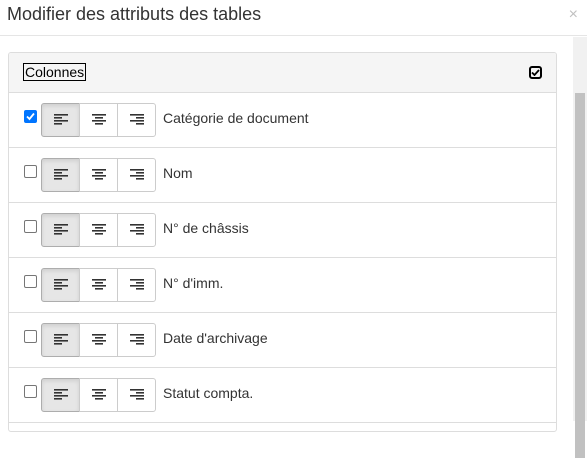 This screenshot has width=587, height=458. Describe the element at coordinates (282, 340) in the screenshot. I see `column-row: Date d'archivage` at that location.